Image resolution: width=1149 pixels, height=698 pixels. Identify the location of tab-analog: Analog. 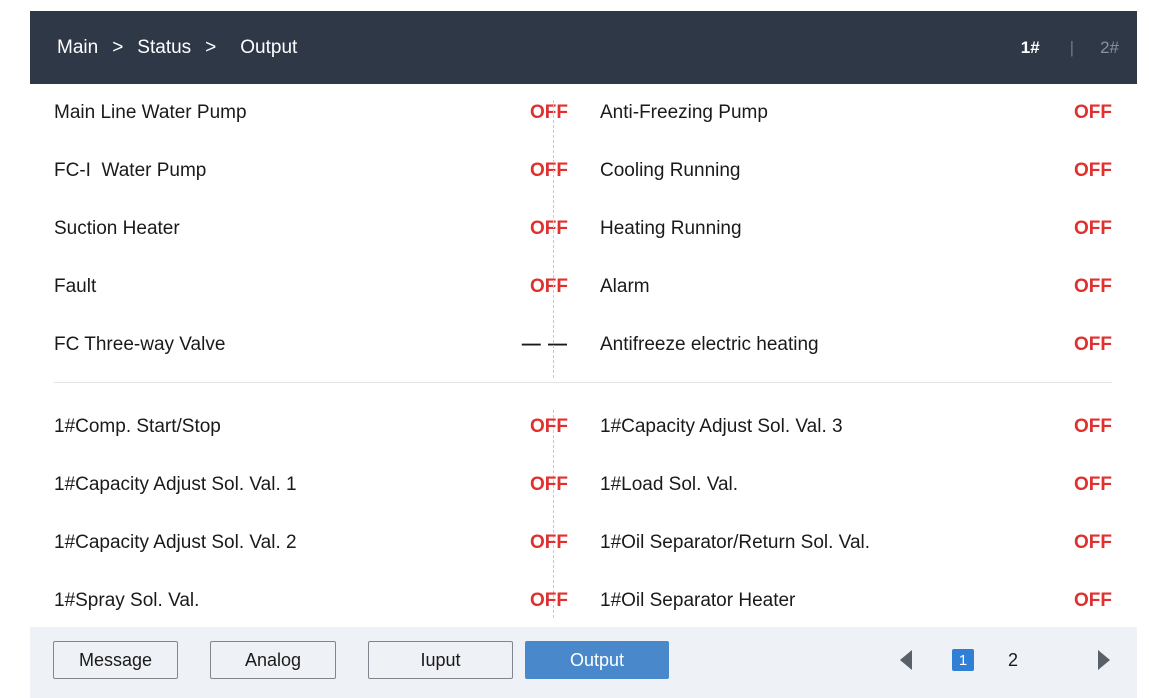
(273, 660).